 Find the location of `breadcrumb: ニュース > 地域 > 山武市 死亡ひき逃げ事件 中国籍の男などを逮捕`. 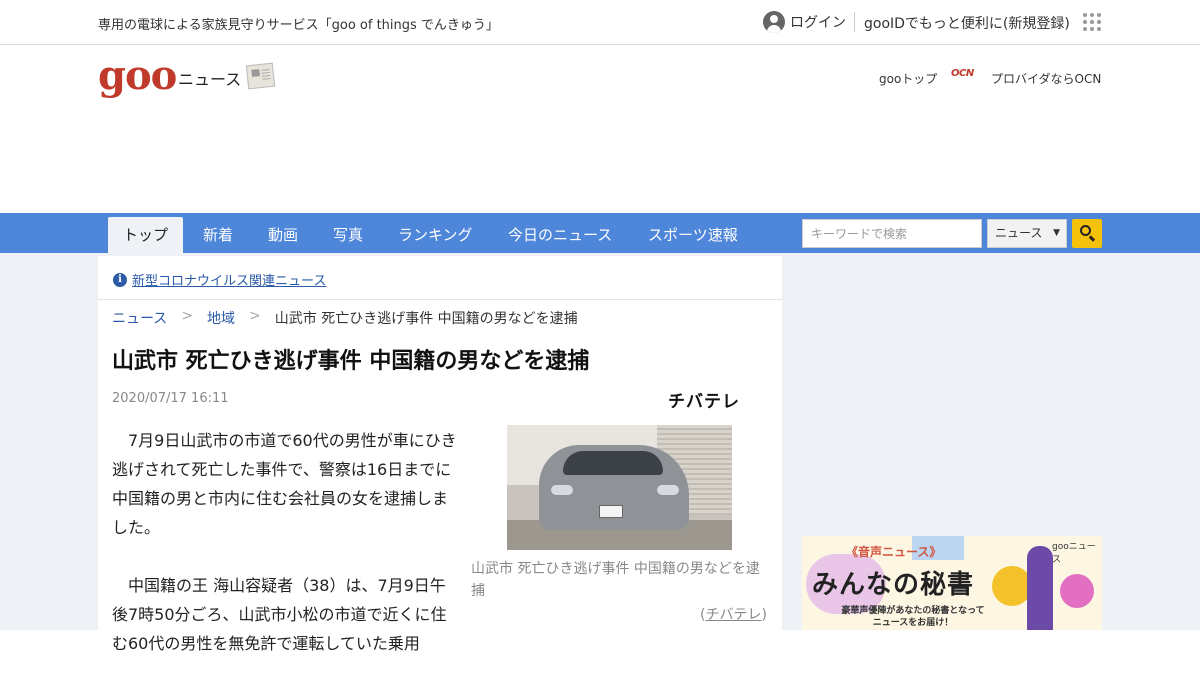

breadcrumb: ニュース > 地域 > 山武市 死亡ひき逃げ事件 中国籍の男などを逮捕 is located at coordinates (345, 318).